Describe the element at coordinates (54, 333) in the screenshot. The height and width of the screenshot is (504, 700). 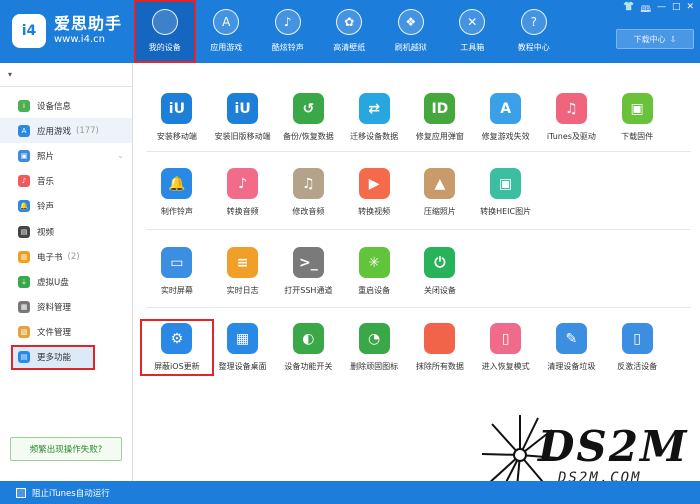
I see `sidebar-item-label: 文件管理` at that location.